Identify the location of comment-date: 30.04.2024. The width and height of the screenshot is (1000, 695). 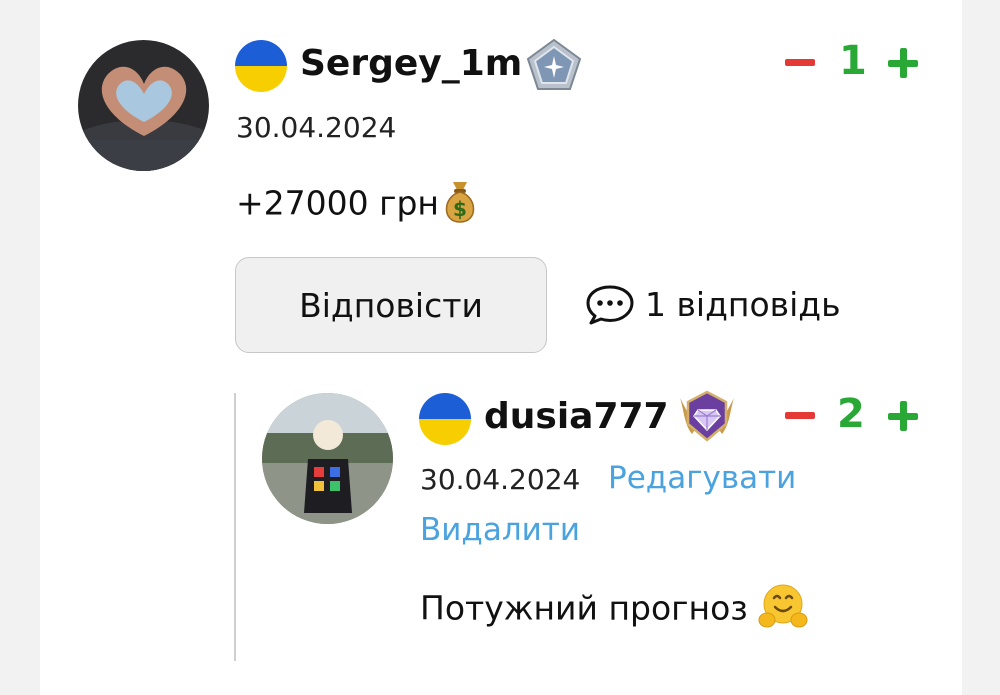
(316, 127).